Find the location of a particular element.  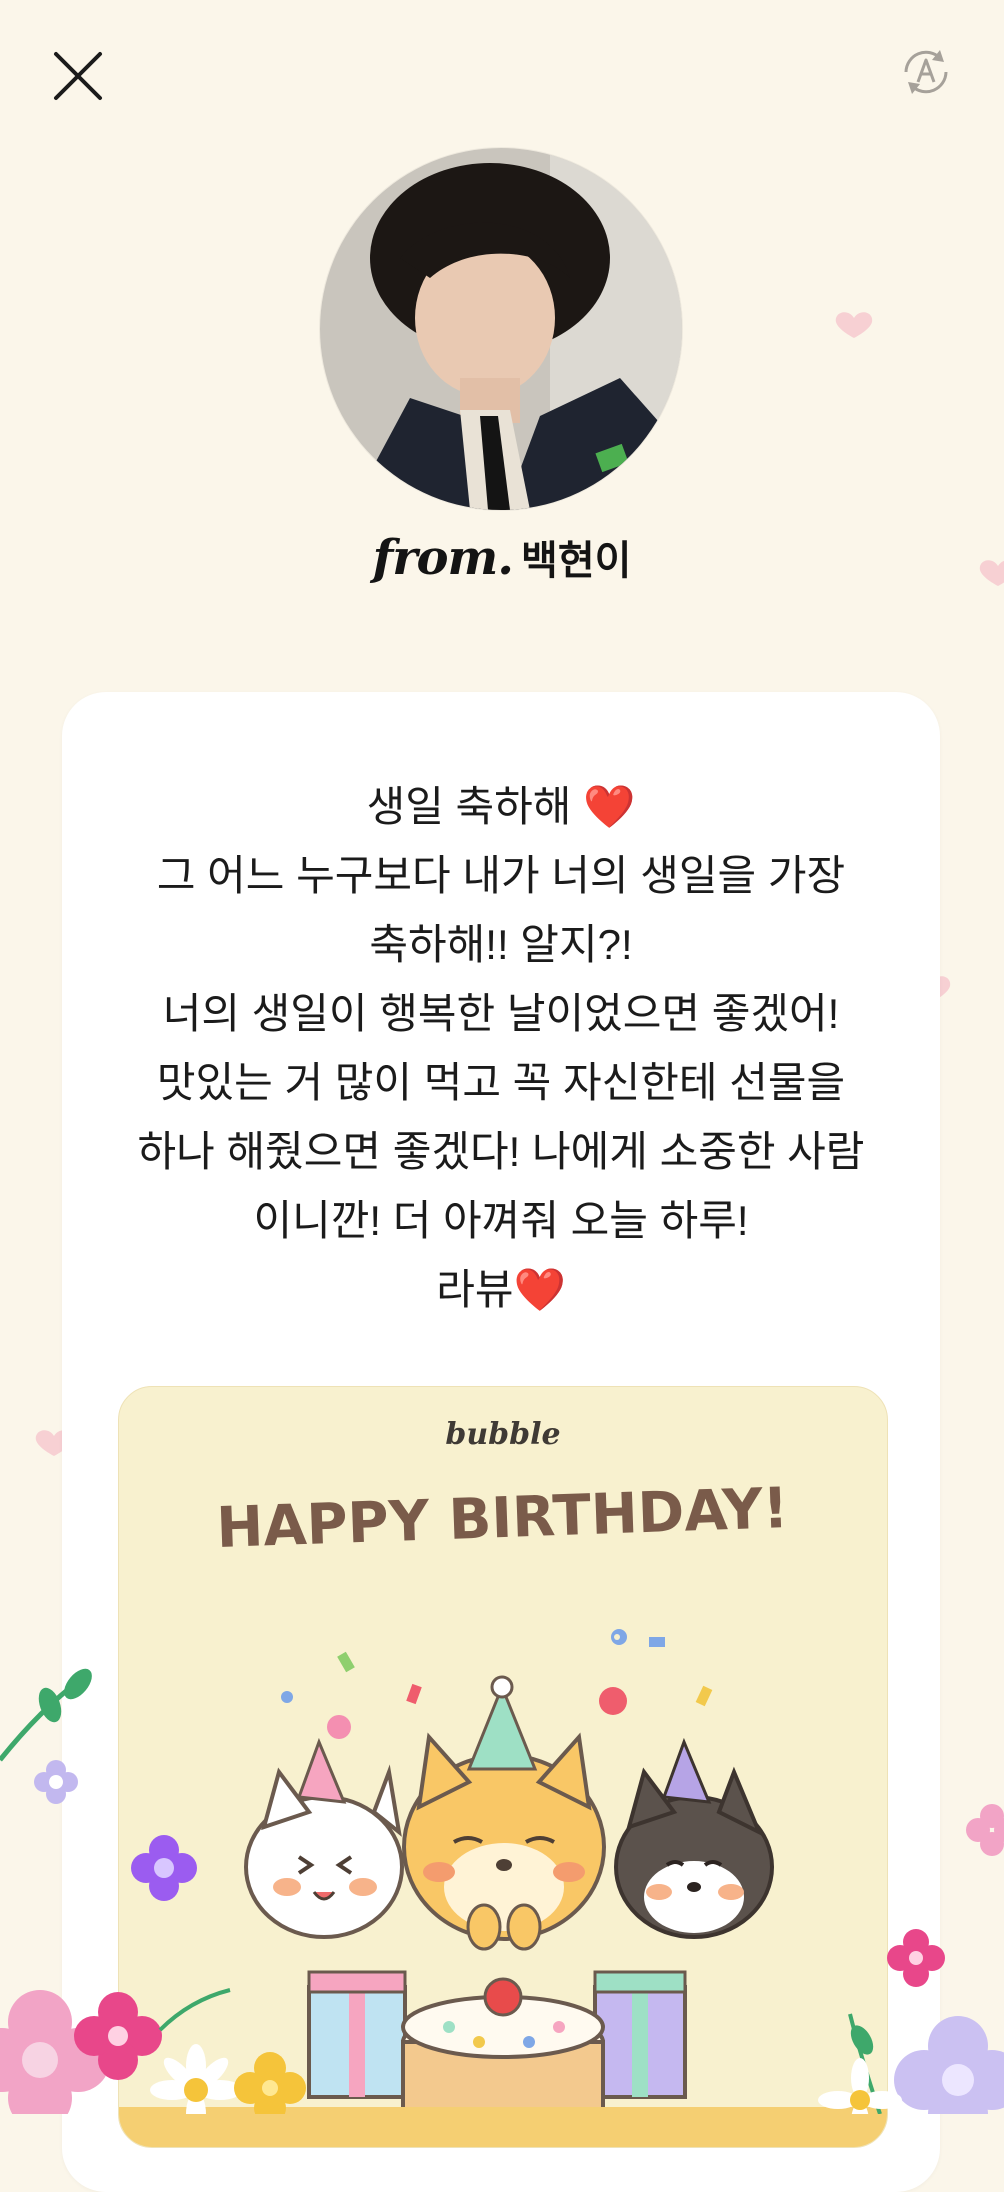

message-line: 이니깐! 더 아껴줘 오늘 하루! is located at coordinates (501, 1220).